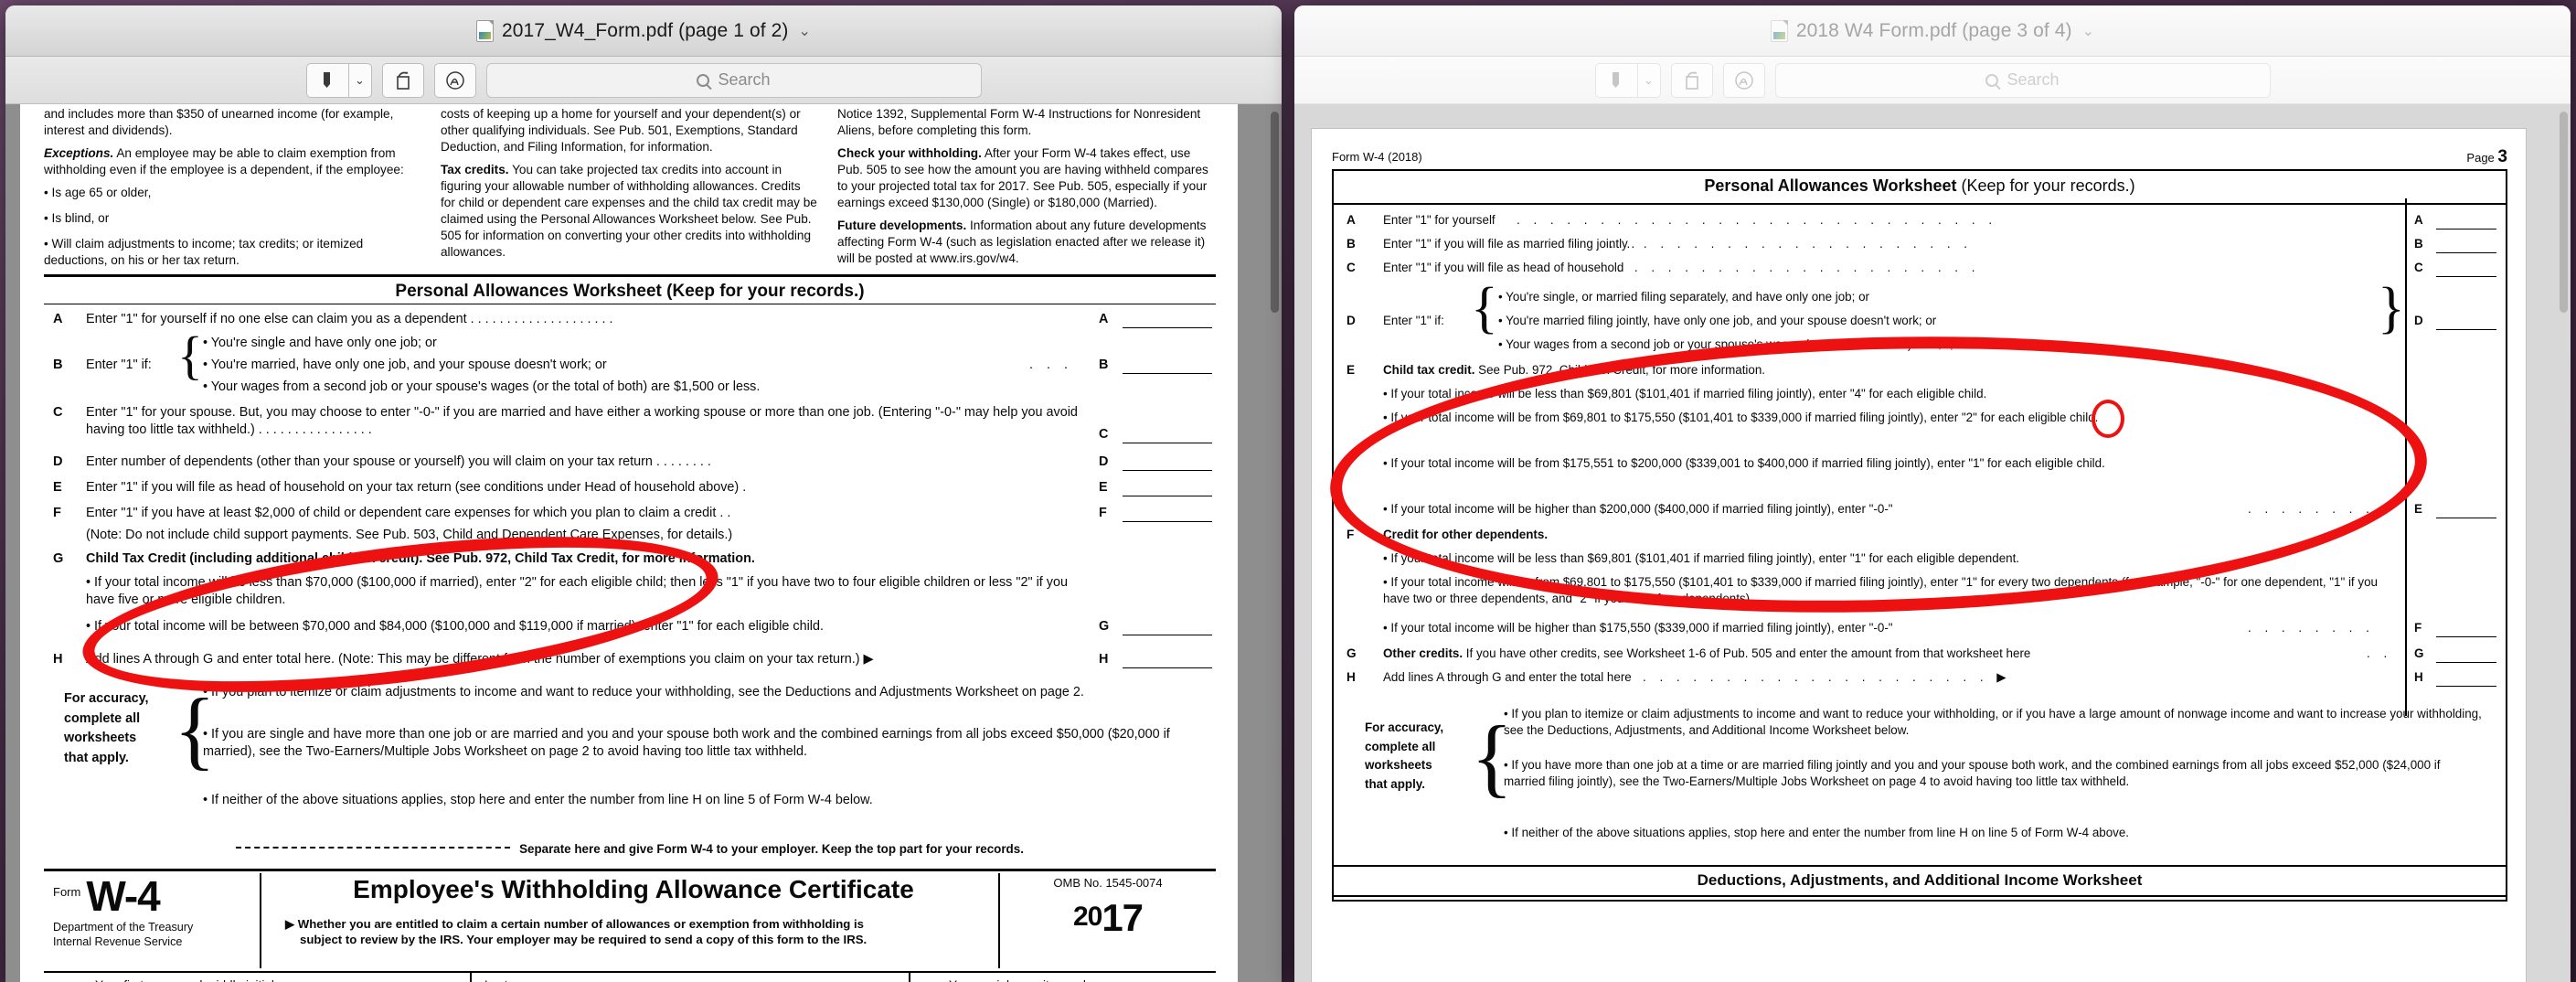 The height and width of the screenshot is (982, 2576). I want to click on markup-tool-group-left: ⌄, so click(338, 80).